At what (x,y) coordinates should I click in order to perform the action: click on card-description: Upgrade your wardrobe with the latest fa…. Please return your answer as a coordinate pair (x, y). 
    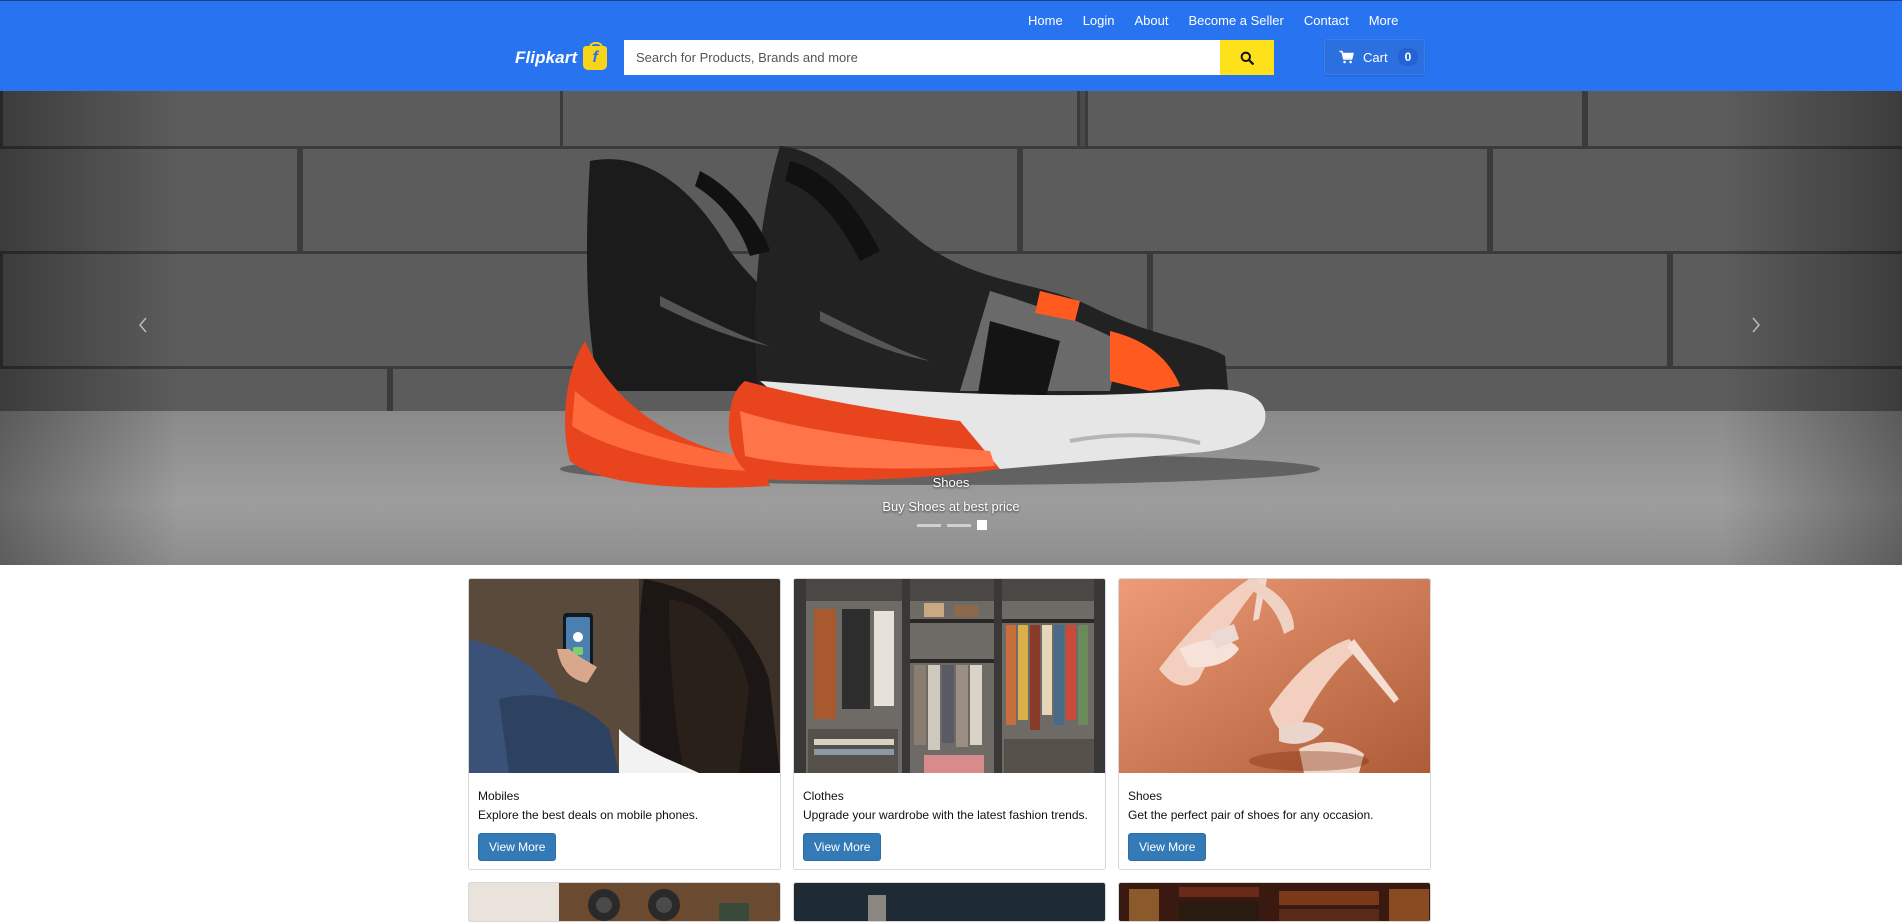
    Looking at the image, I should click on (945, 815).